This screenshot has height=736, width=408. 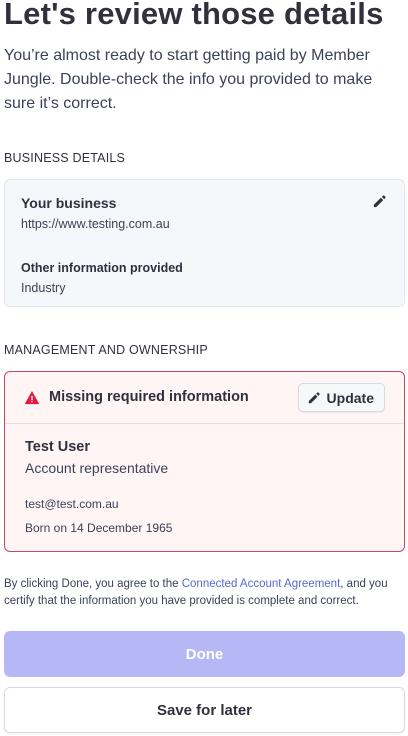 What do you see at coordinates (99, 528) in the screenshot?
I see `person-birthdate: Born on 14 December 1965` at bounding box center [99, 528].